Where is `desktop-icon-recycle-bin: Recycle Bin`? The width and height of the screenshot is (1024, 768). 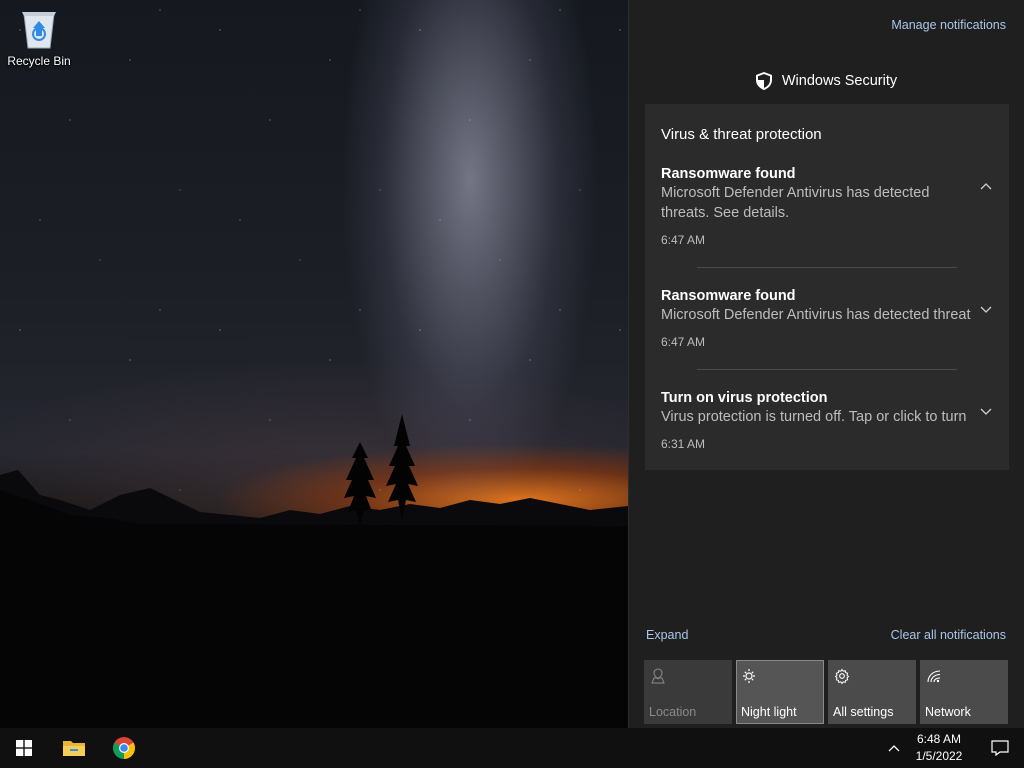 desktop-icon-recycle-bin: Recycle Bin is located at coordinates (39, 37).